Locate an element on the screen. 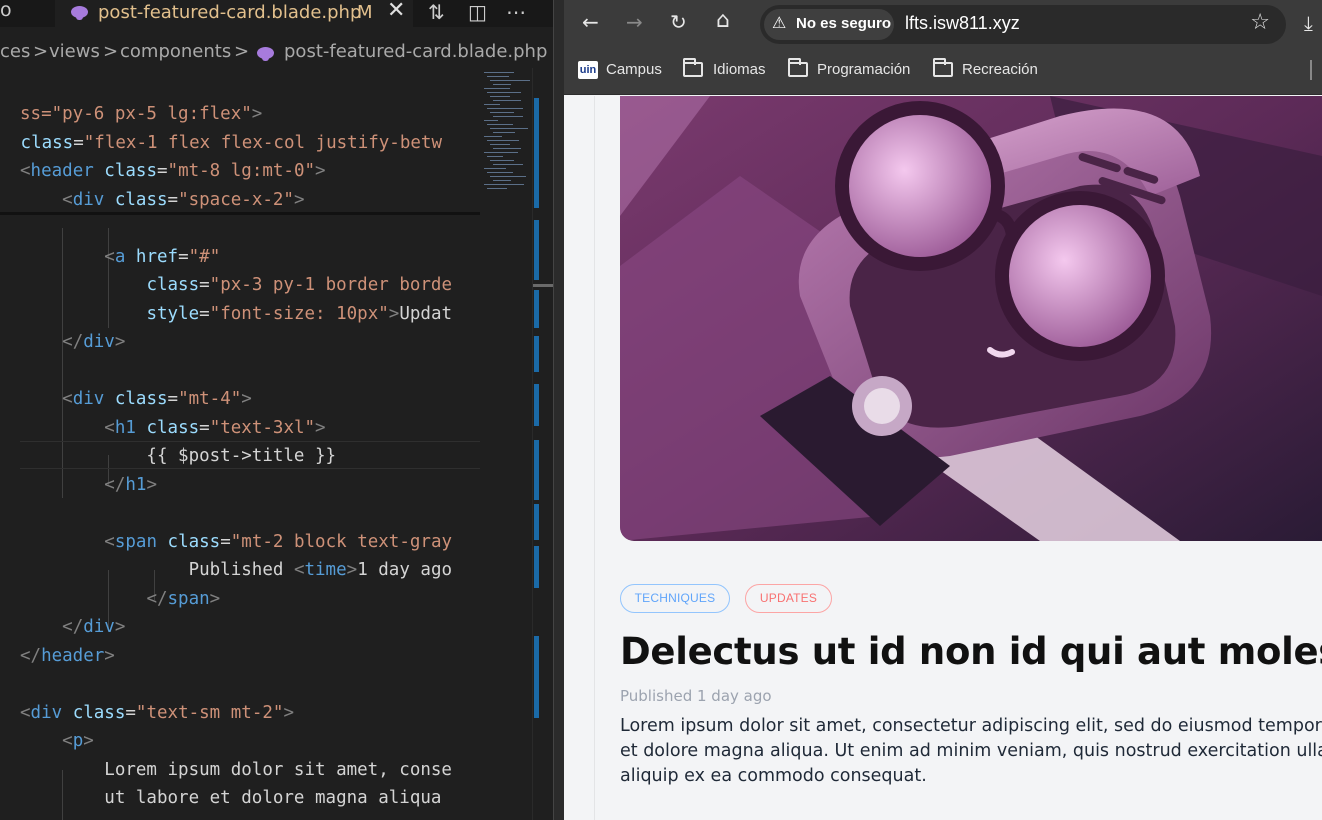 The height and width of the screenshot is (820, 1322). code-line is located at coordinates (62, 228).